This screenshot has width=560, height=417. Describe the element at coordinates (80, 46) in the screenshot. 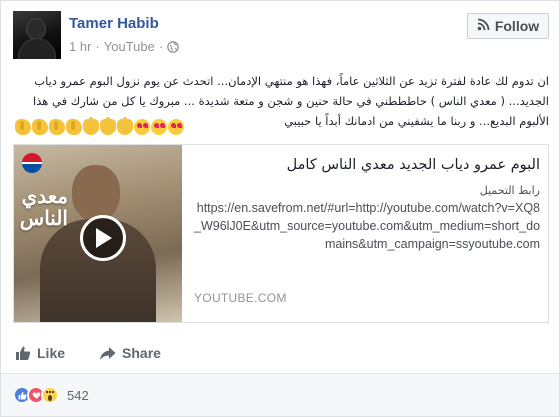

I see `post-time: 1 hr` at that location.